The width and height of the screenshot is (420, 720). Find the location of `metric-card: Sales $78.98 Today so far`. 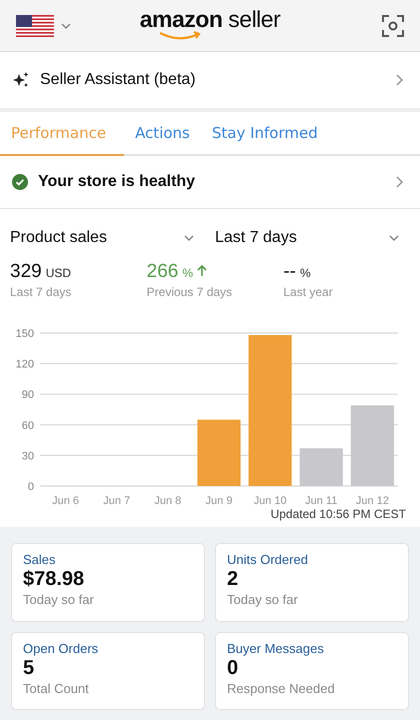

metric-card: Sales $78.98 Today so far is located at coordinates (108, 582).